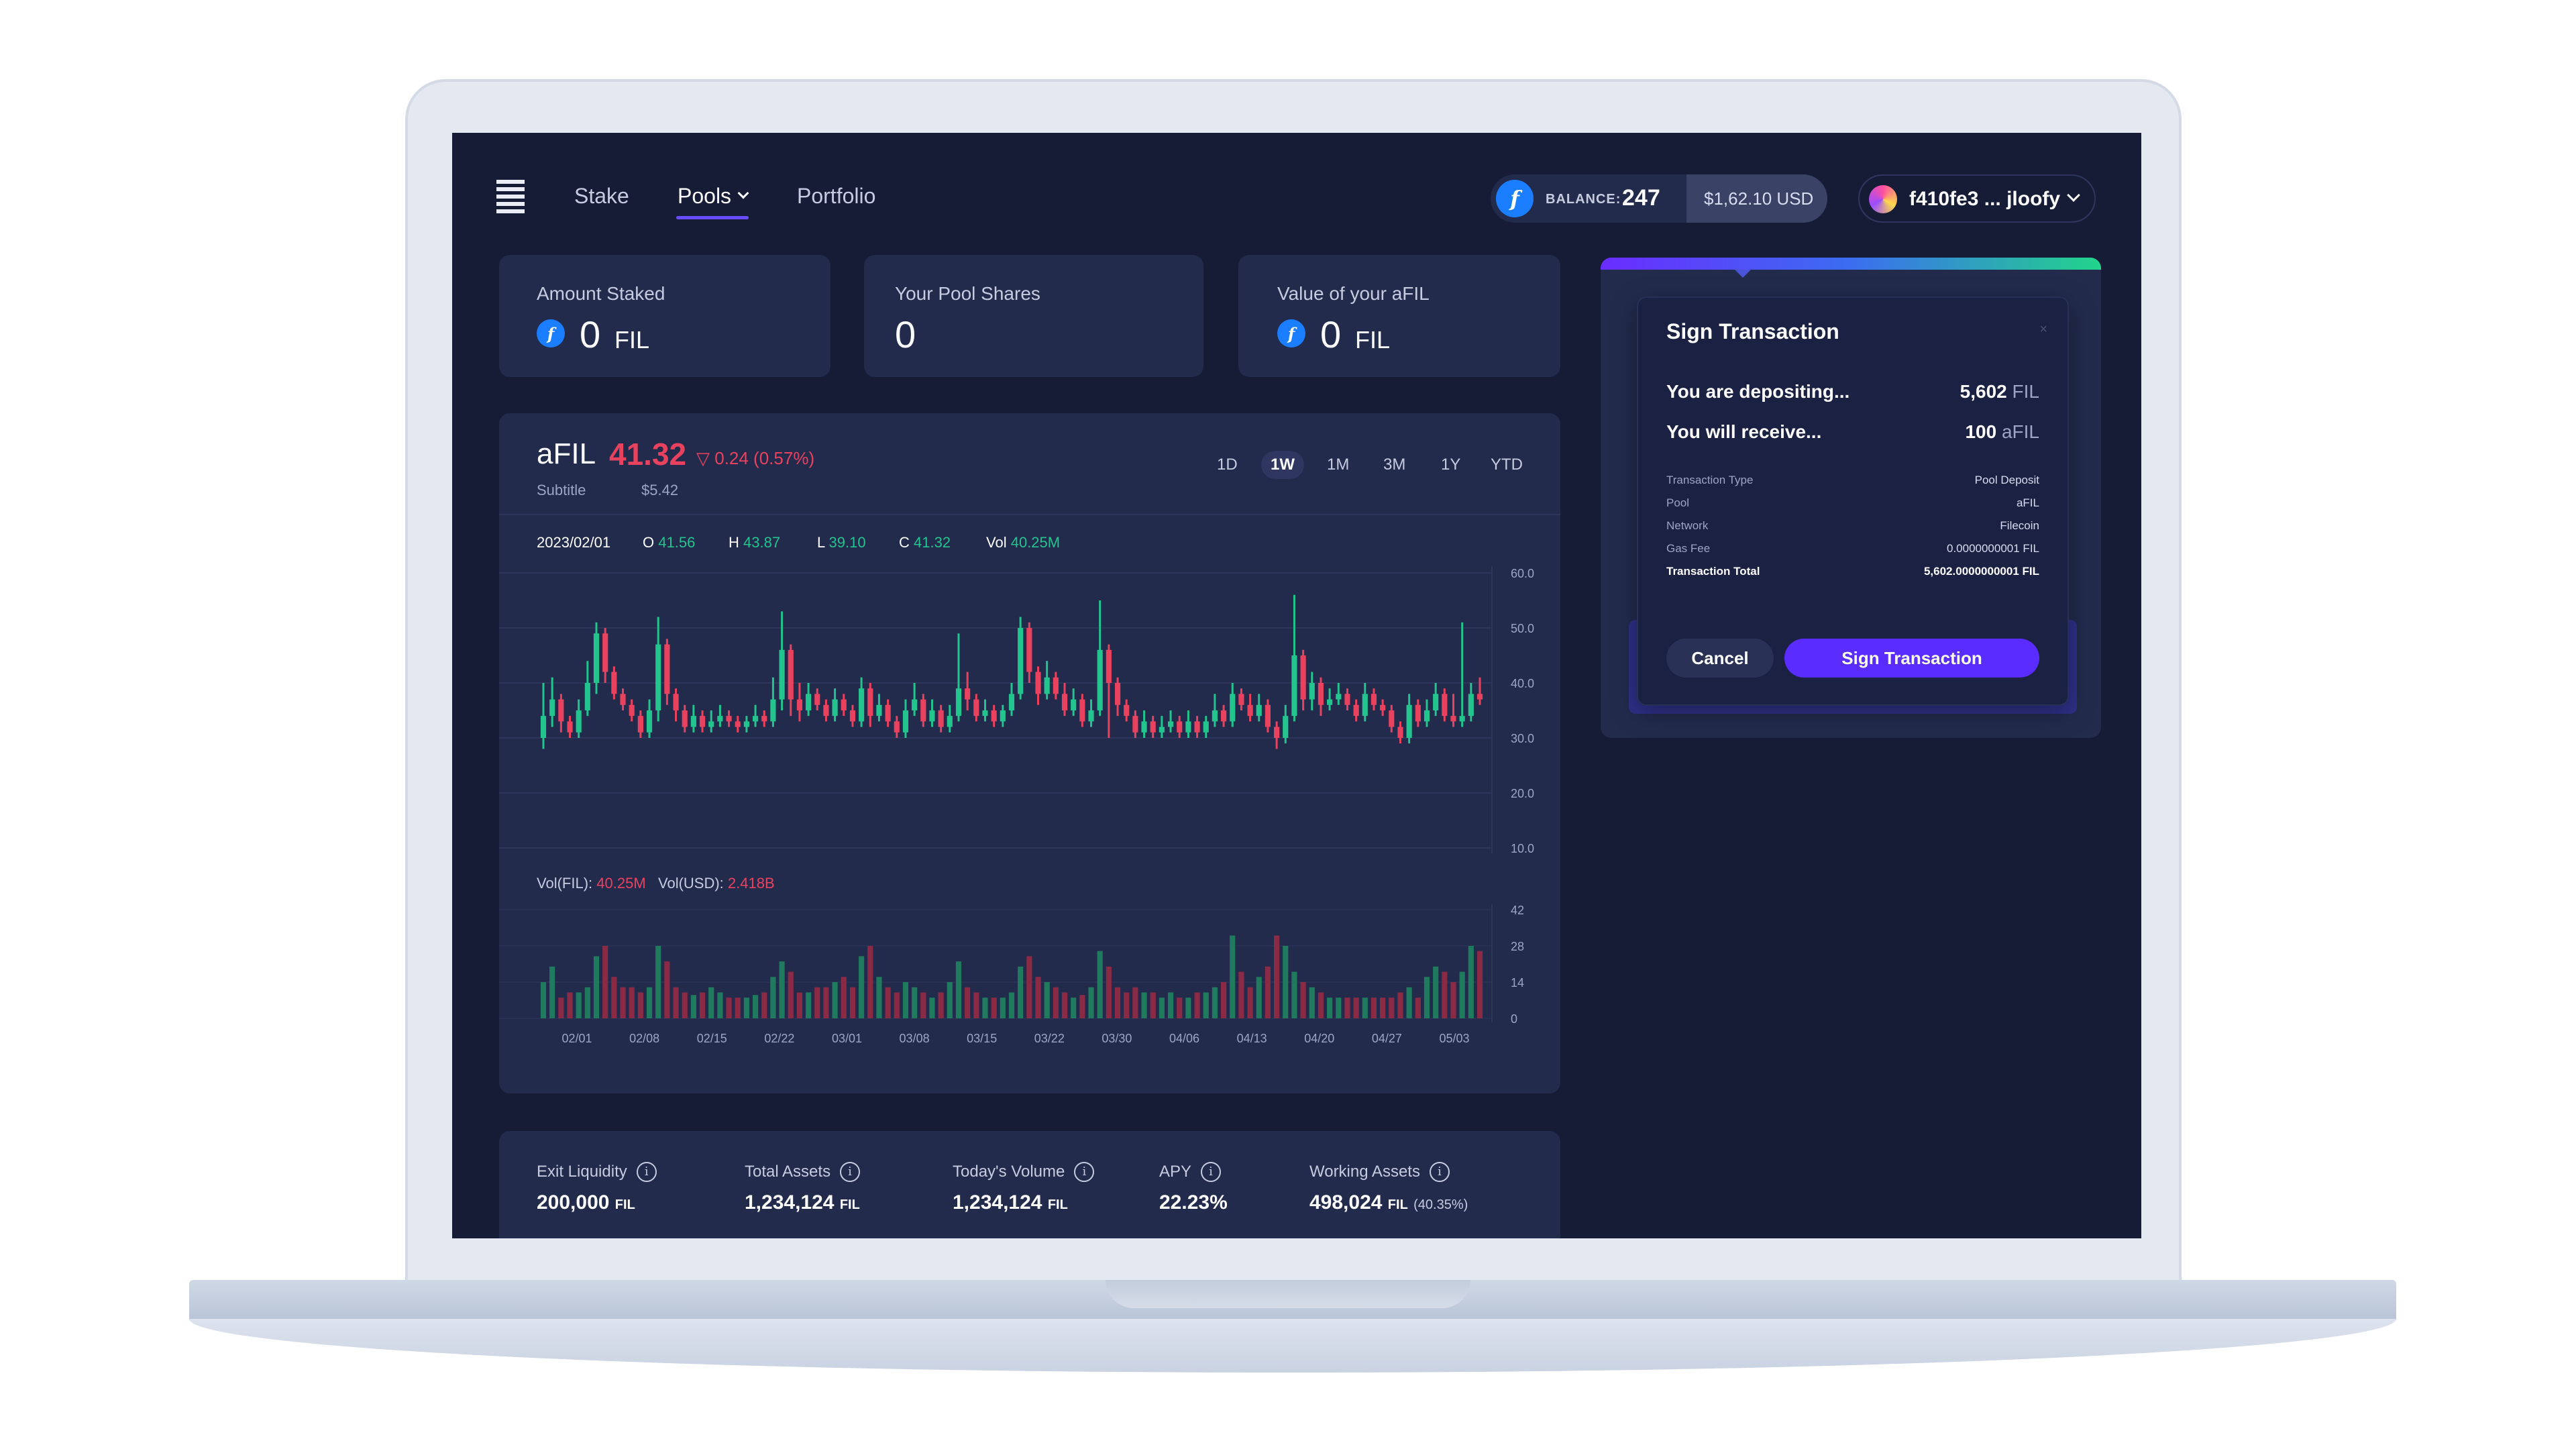  Describe the element at coordinates (836, 196) in the screenshot. I see `nav-portfolio: Portfolio` at that location.